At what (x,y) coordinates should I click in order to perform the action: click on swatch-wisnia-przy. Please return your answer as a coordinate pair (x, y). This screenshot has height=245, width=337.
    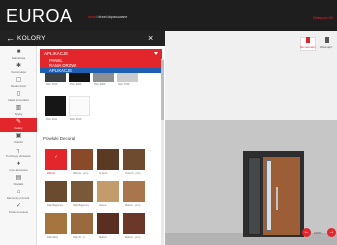
    Looking at the image, I should click on (82, 159).